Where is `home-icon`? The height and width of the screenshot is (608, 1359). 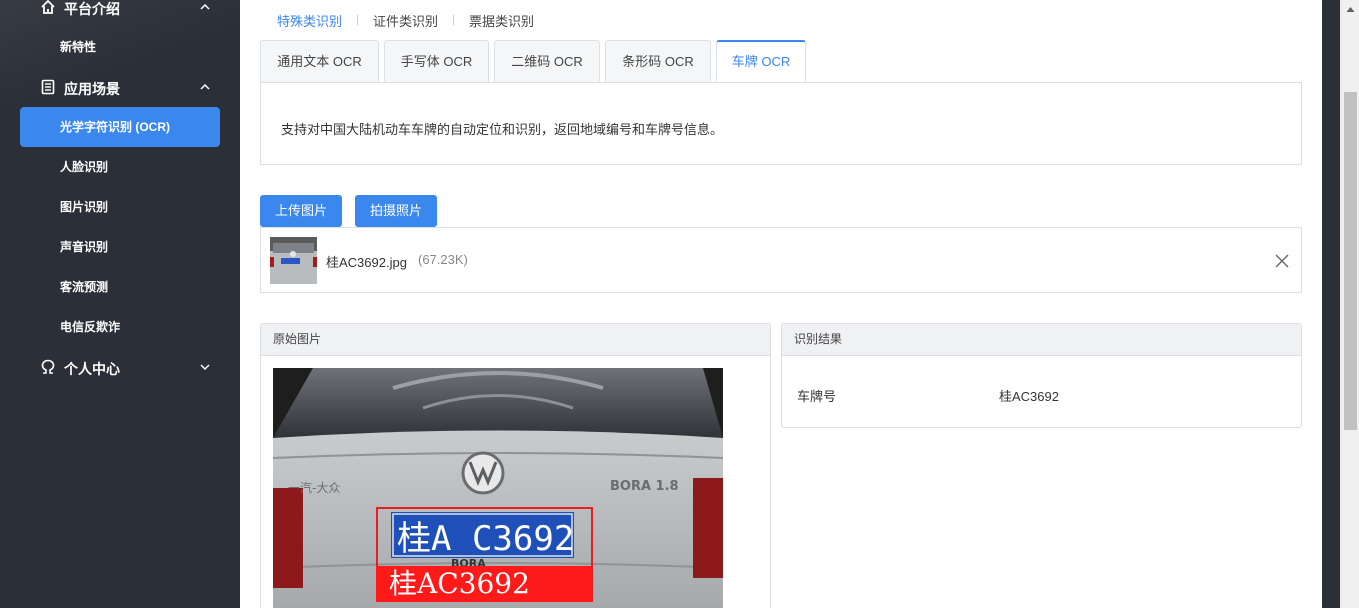 home-icon is located at coordinates (48, 7).